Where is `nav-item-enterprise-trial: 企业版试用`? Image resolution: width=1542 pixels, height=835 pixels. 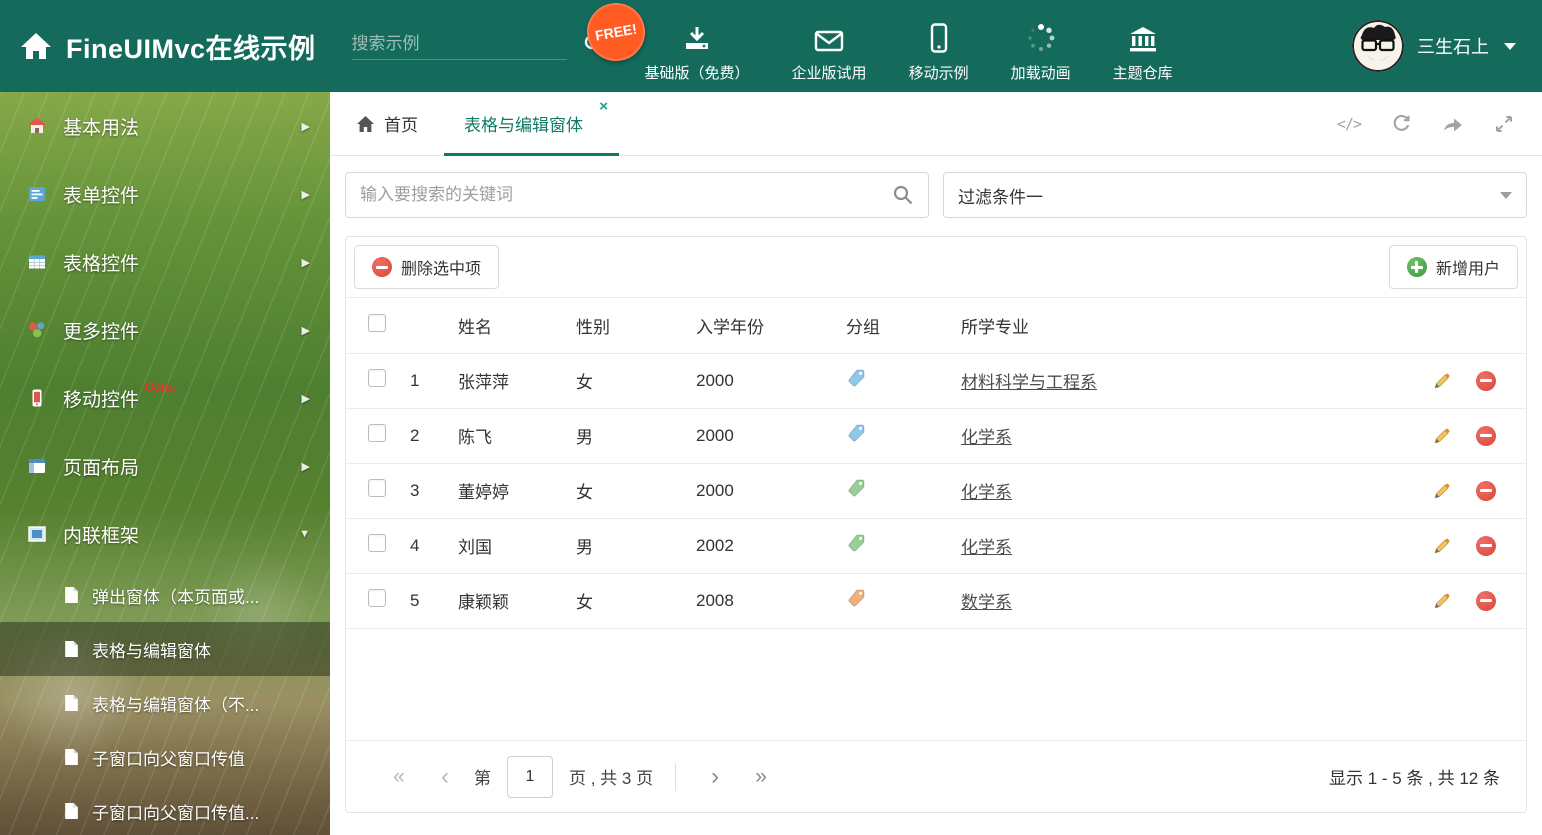 nav-item-enterprise-trial: 企业版试用 is located at coordinates (829, 46).